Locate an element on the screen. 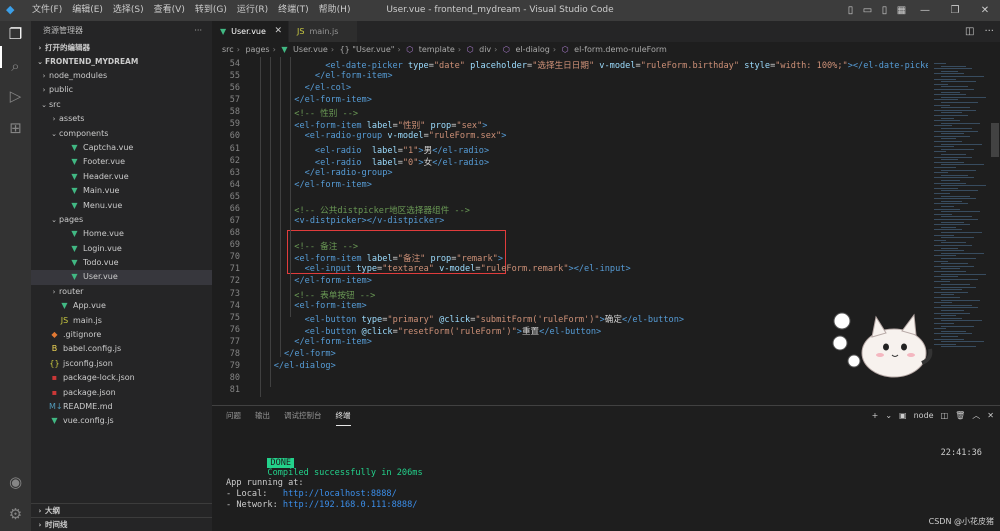 The height and width of the screenshot is (531, 1000). menu-view: 查看(V) is located at coordinates (169, 10).